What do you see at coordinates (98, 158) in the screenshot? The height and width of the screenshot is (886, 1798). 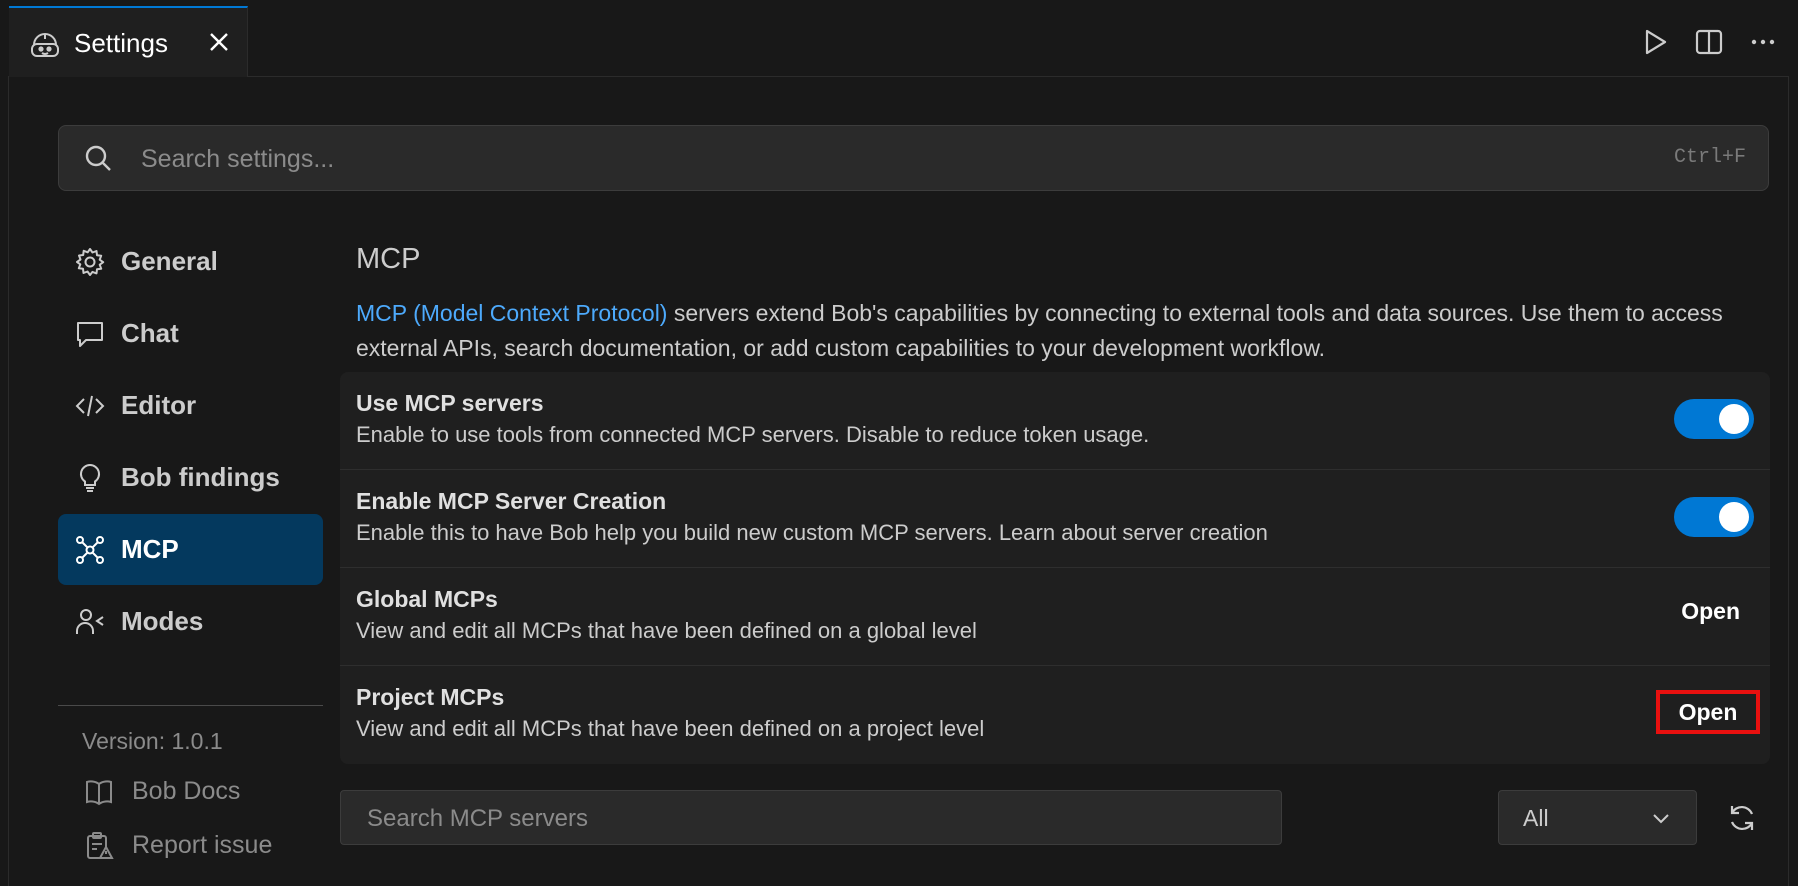 I see `search-icon` at bounding box center [98, 158].